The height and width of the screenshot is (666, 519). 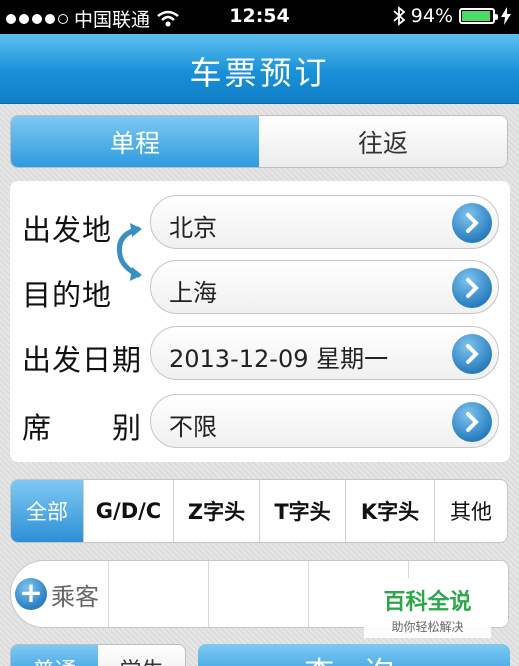 I want to click on train-type-tabs: 全部 G/D/C Z字头 T字头 K字头 其他, so click(x=259, y=511).